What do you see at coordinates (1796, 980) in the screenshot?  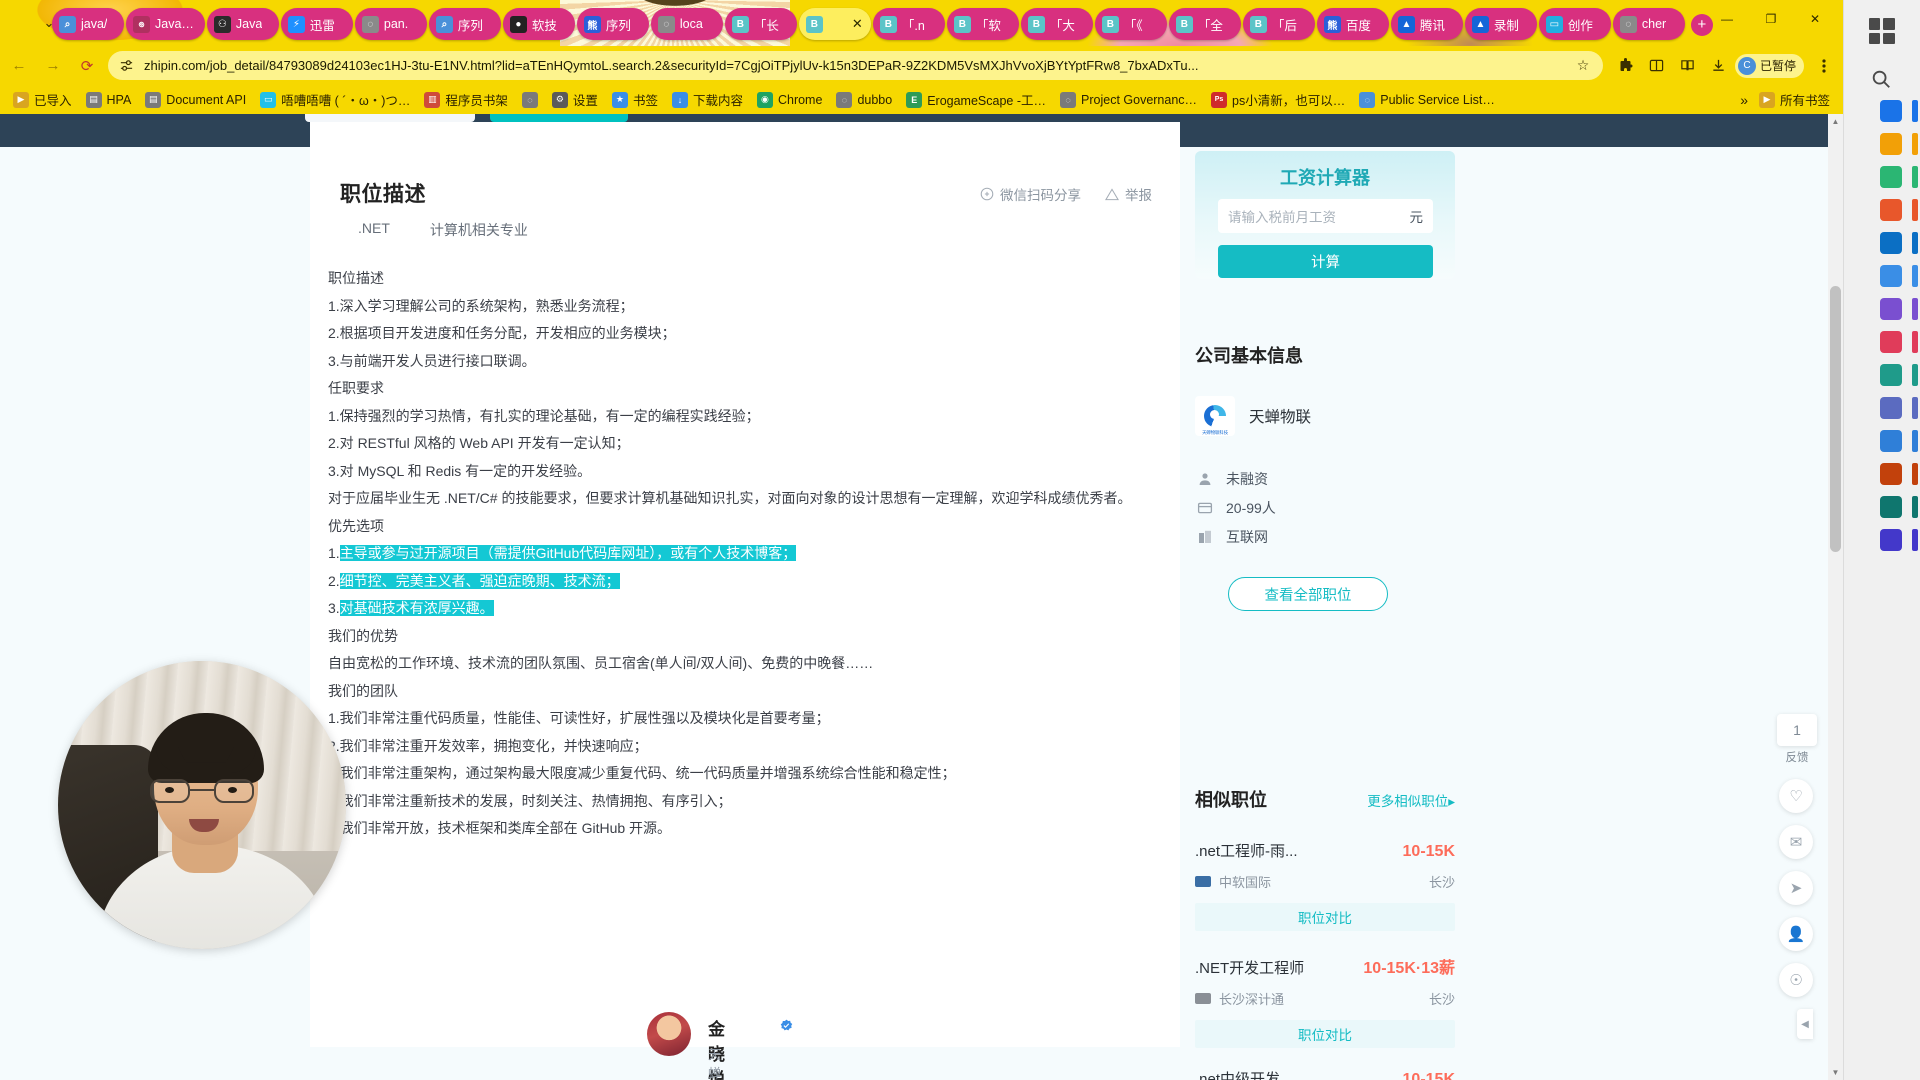 I see `moon-icon: ☉` at bounding box center [1796, 980].